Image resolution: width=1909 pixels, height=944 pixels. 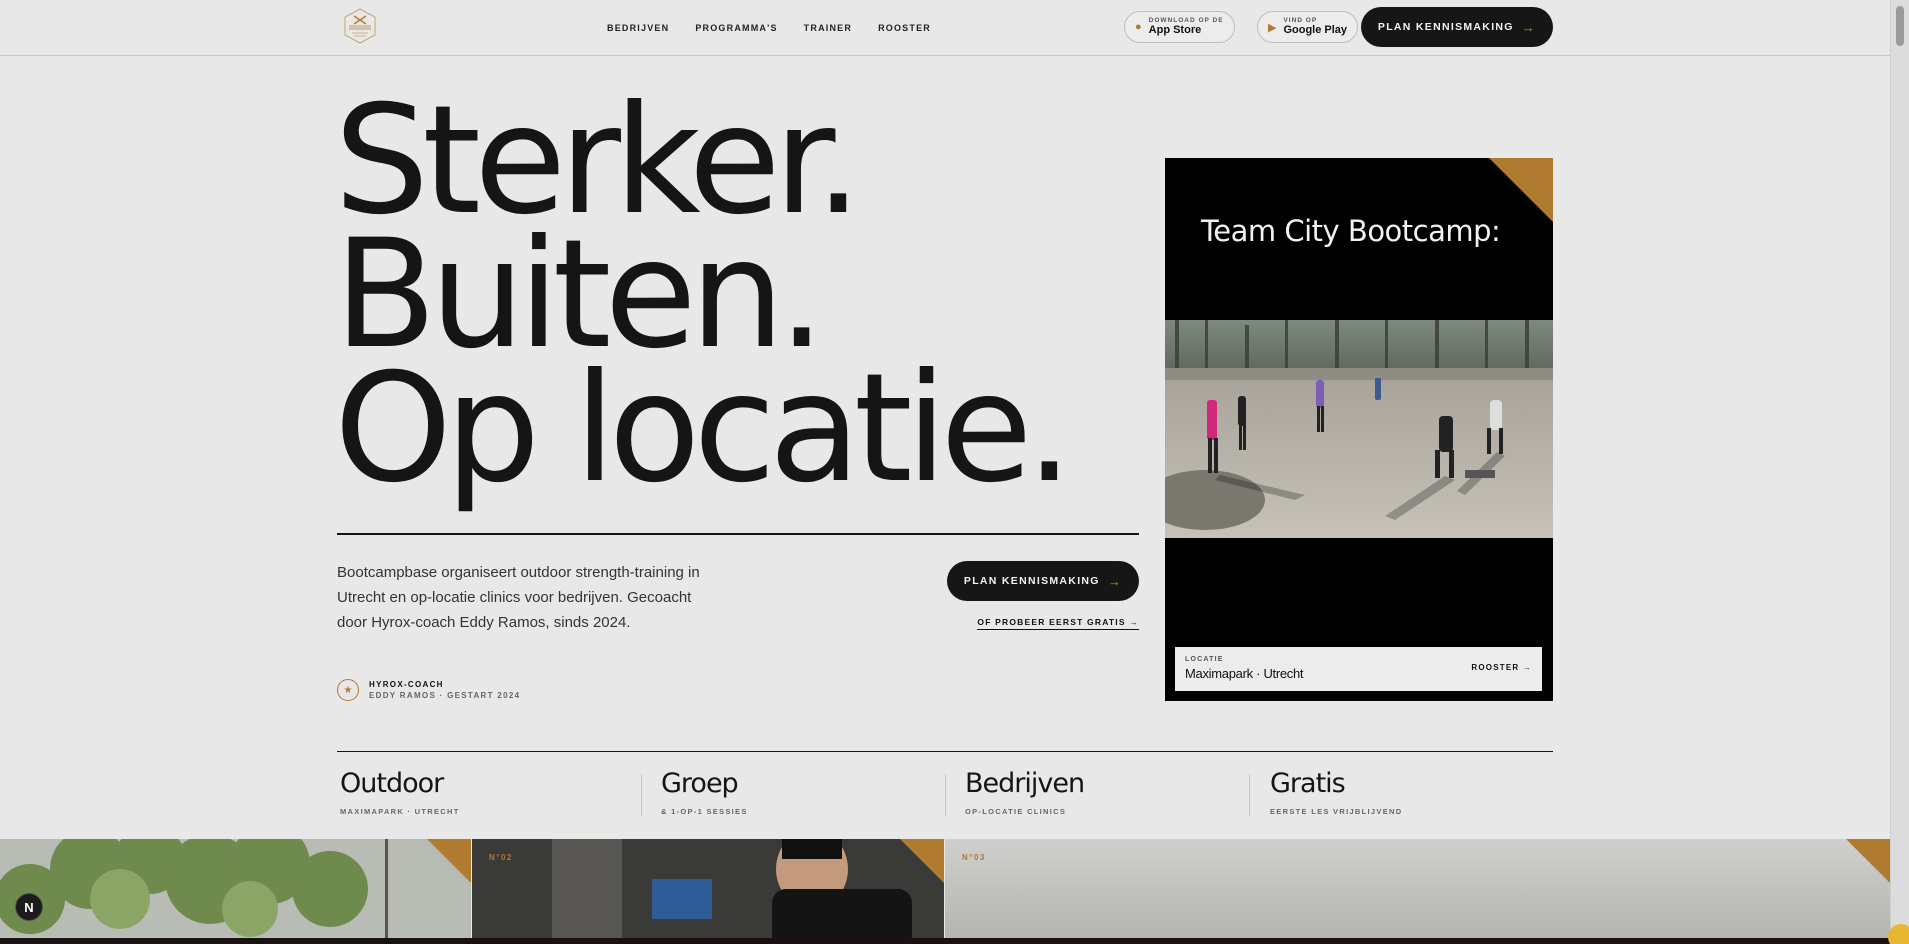 I want to click on nav-programmas: PROGRAMMA'S, so click(x=736, y=28).